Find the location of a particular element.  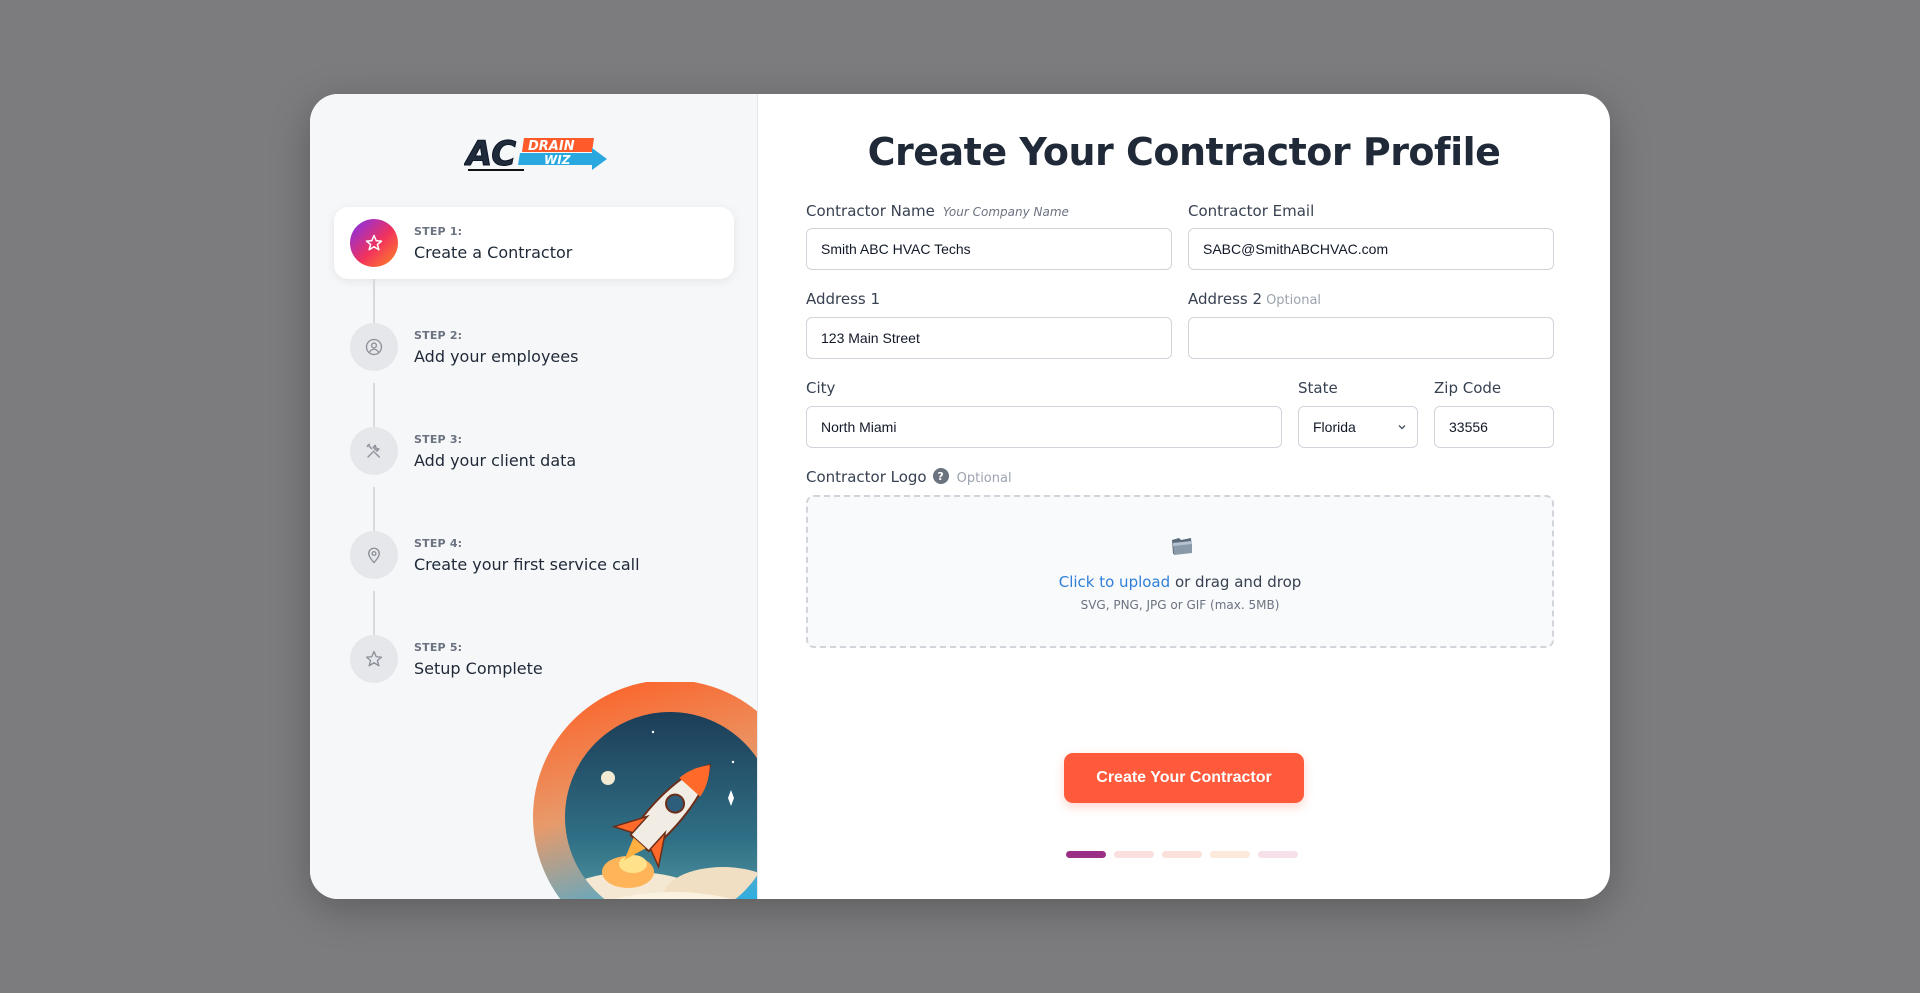

step-number: STEP 1: is located at coordinates (438, 231).